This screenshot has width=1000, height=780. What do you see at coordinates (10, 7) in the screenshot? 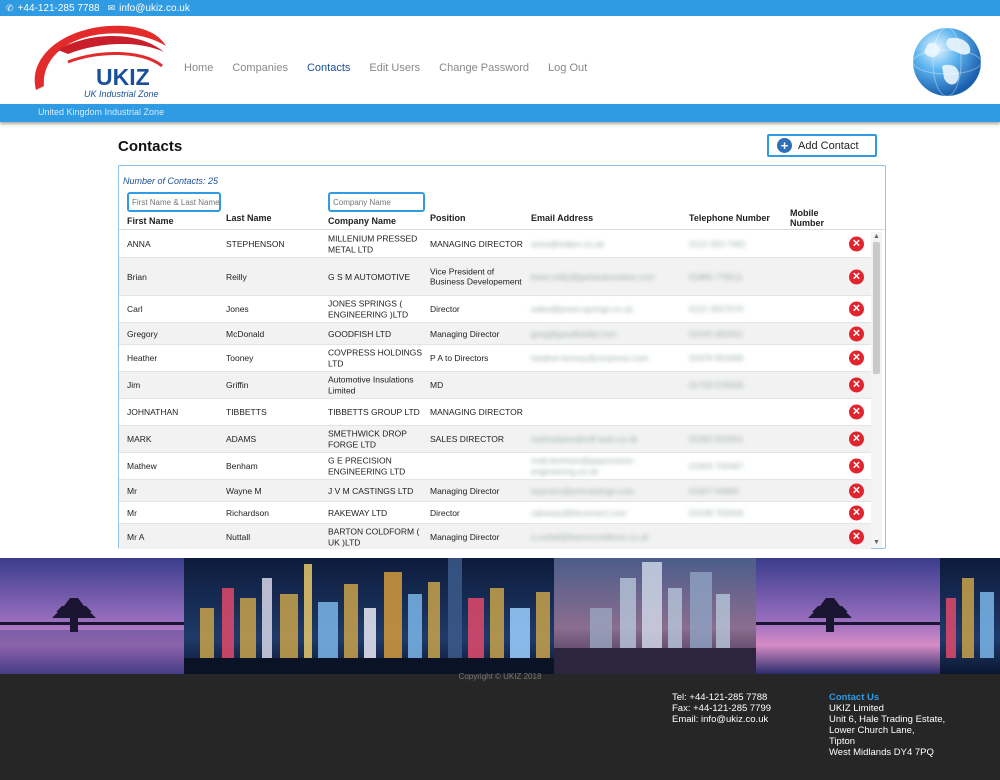
I see `phone-icon: ✆` at bounding box center [10, 7].